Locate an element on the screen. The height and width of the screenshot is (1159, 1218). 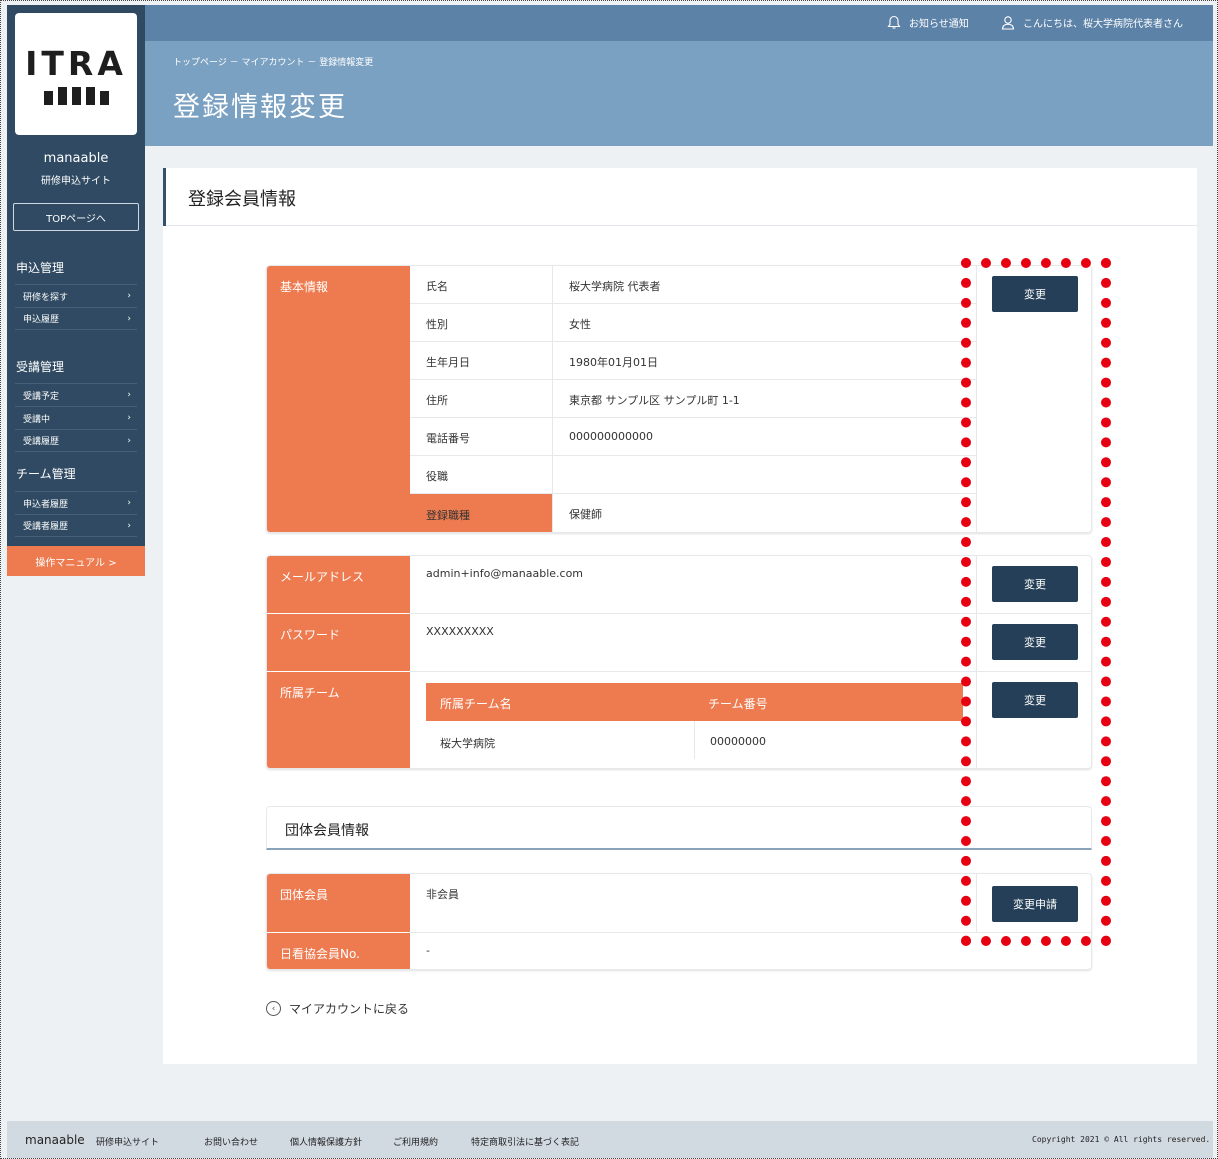
team-table-header-name: 所属チーム名 is located at coordinates (560, 702).